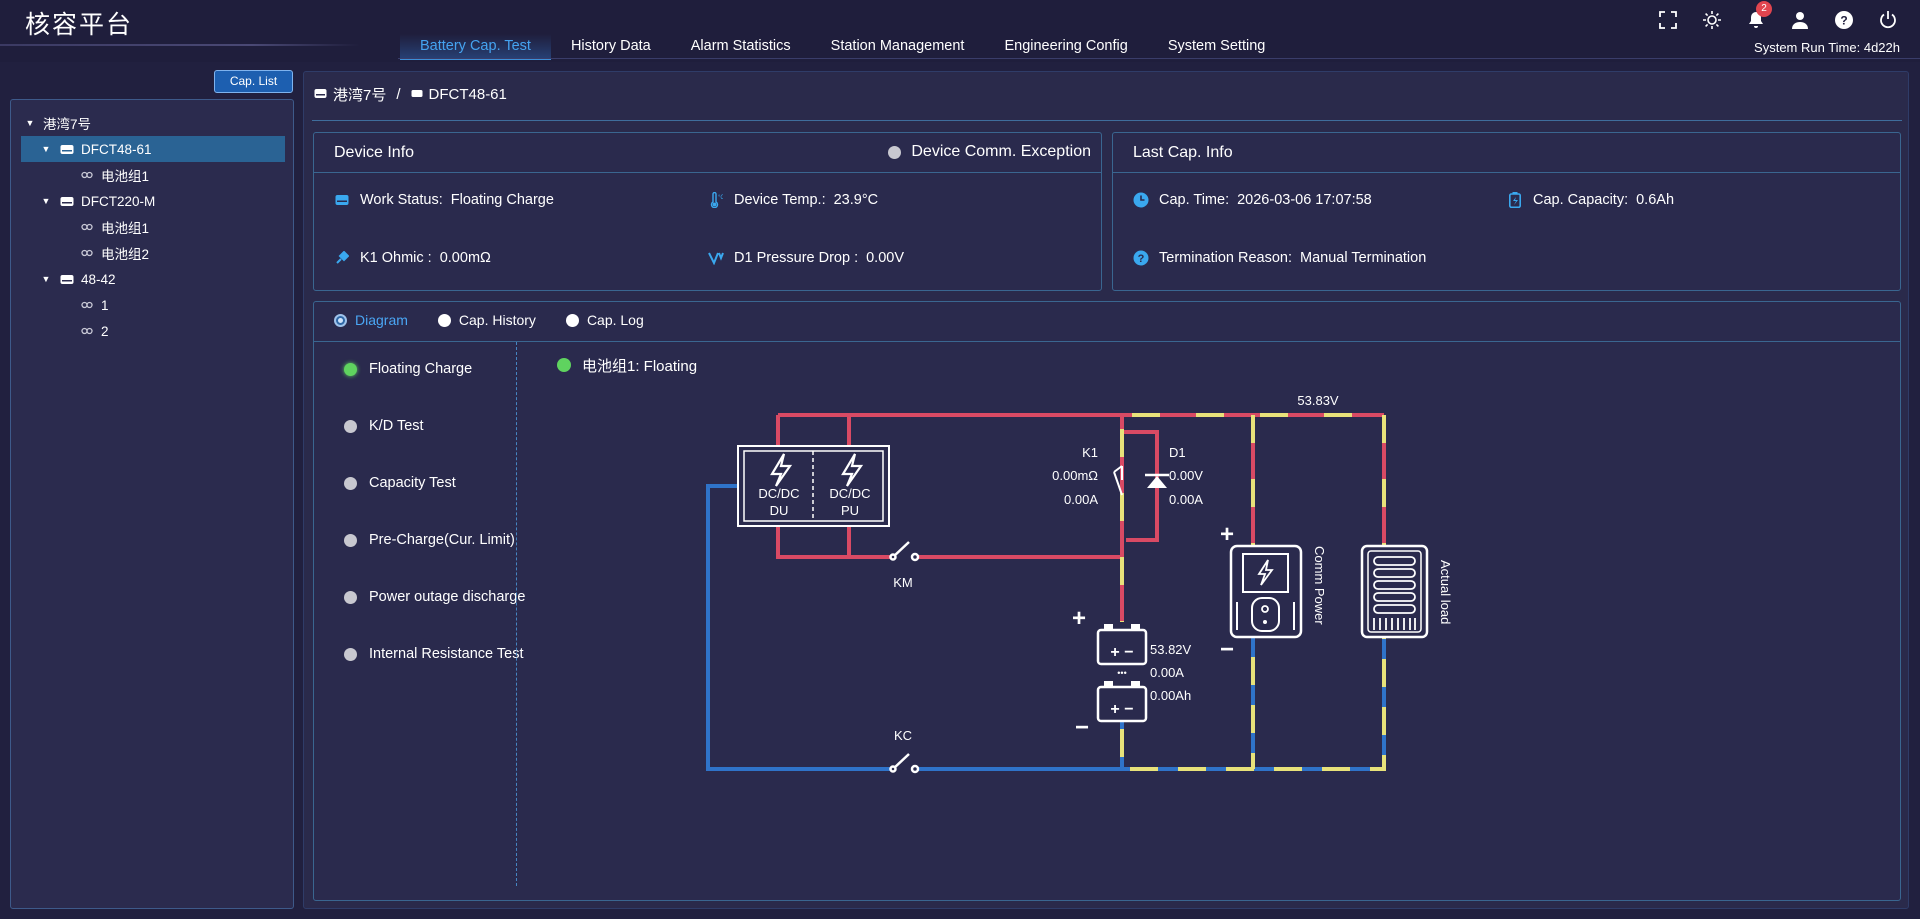  I want to click on field-label: D1 Pressure Drop :, so click(796, 258).